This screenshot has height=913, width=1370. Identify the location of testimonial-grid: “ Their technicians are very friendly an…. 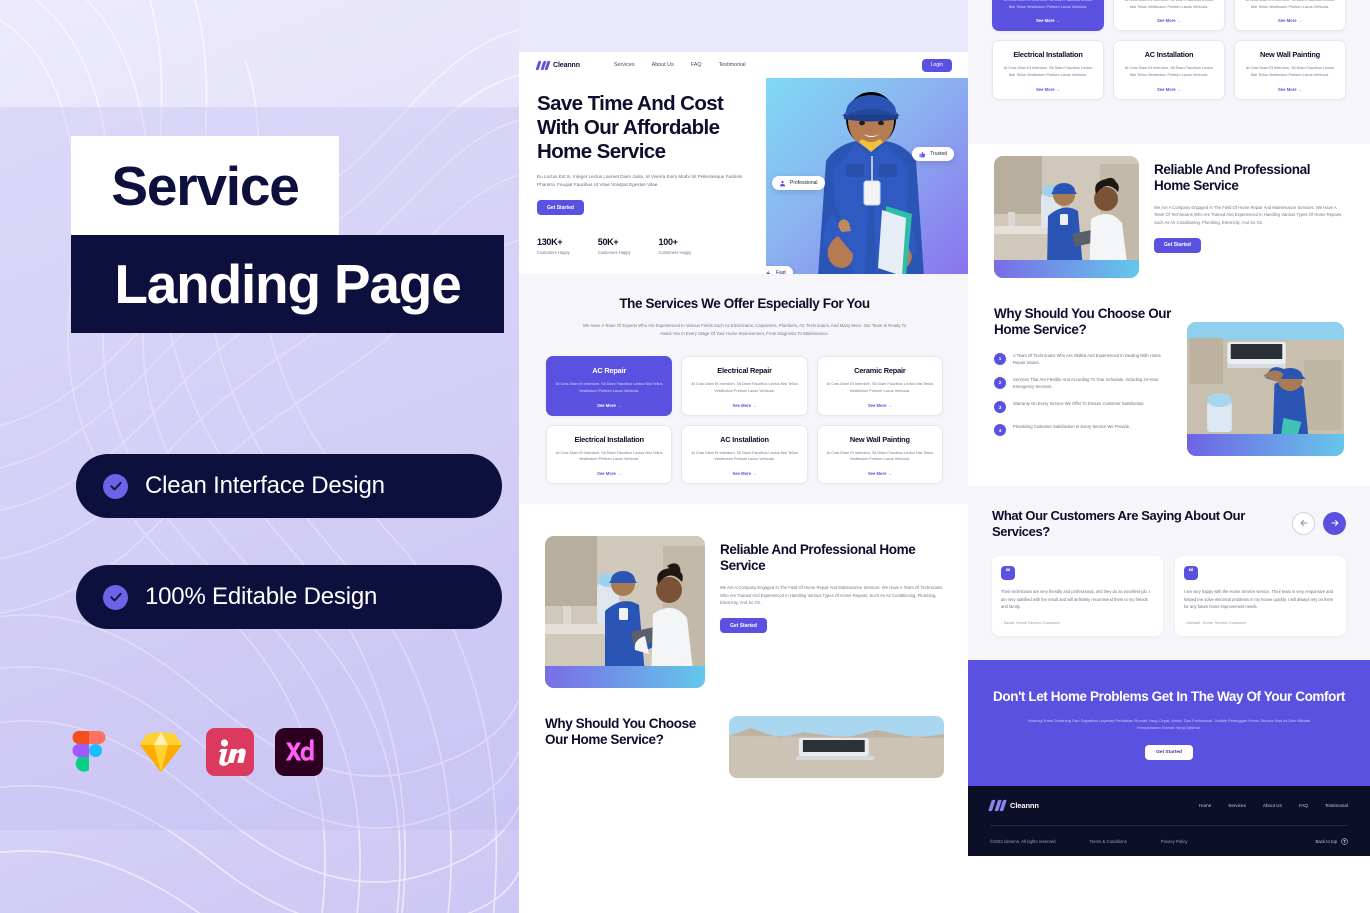
(1169, 596).